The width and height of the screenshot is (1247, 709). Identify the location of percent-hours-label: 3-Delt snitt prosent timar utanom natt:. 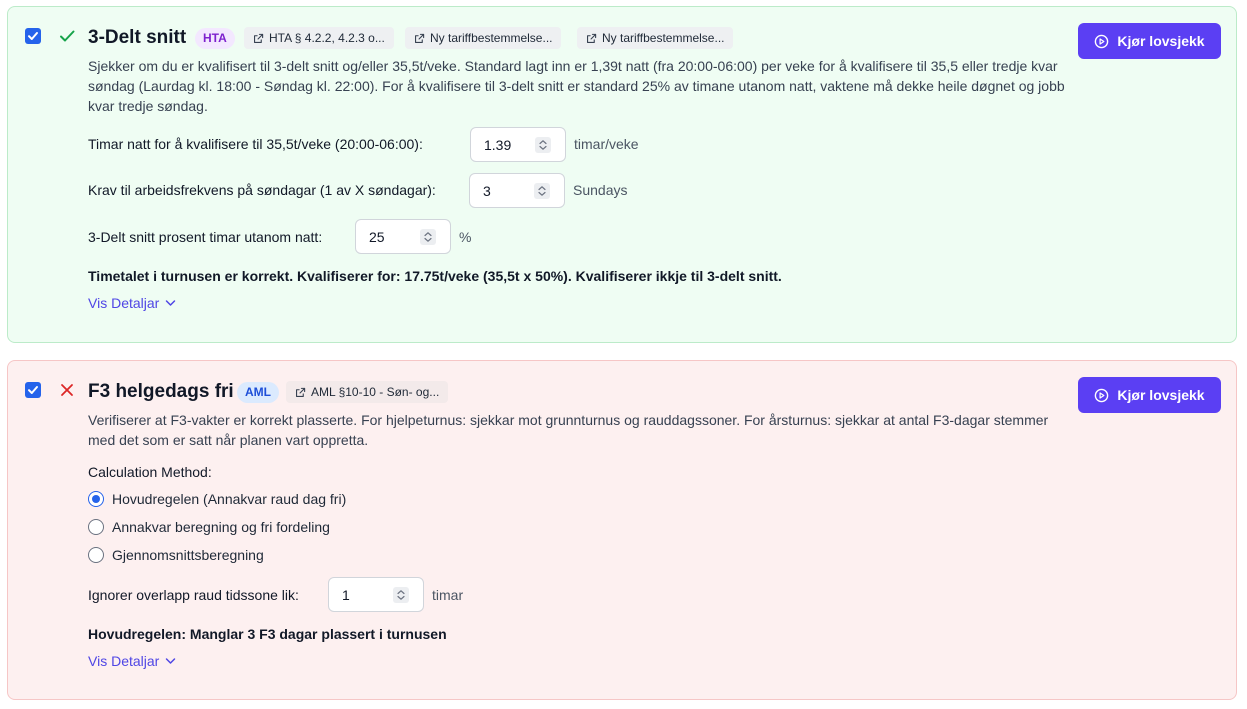
(205, 237).